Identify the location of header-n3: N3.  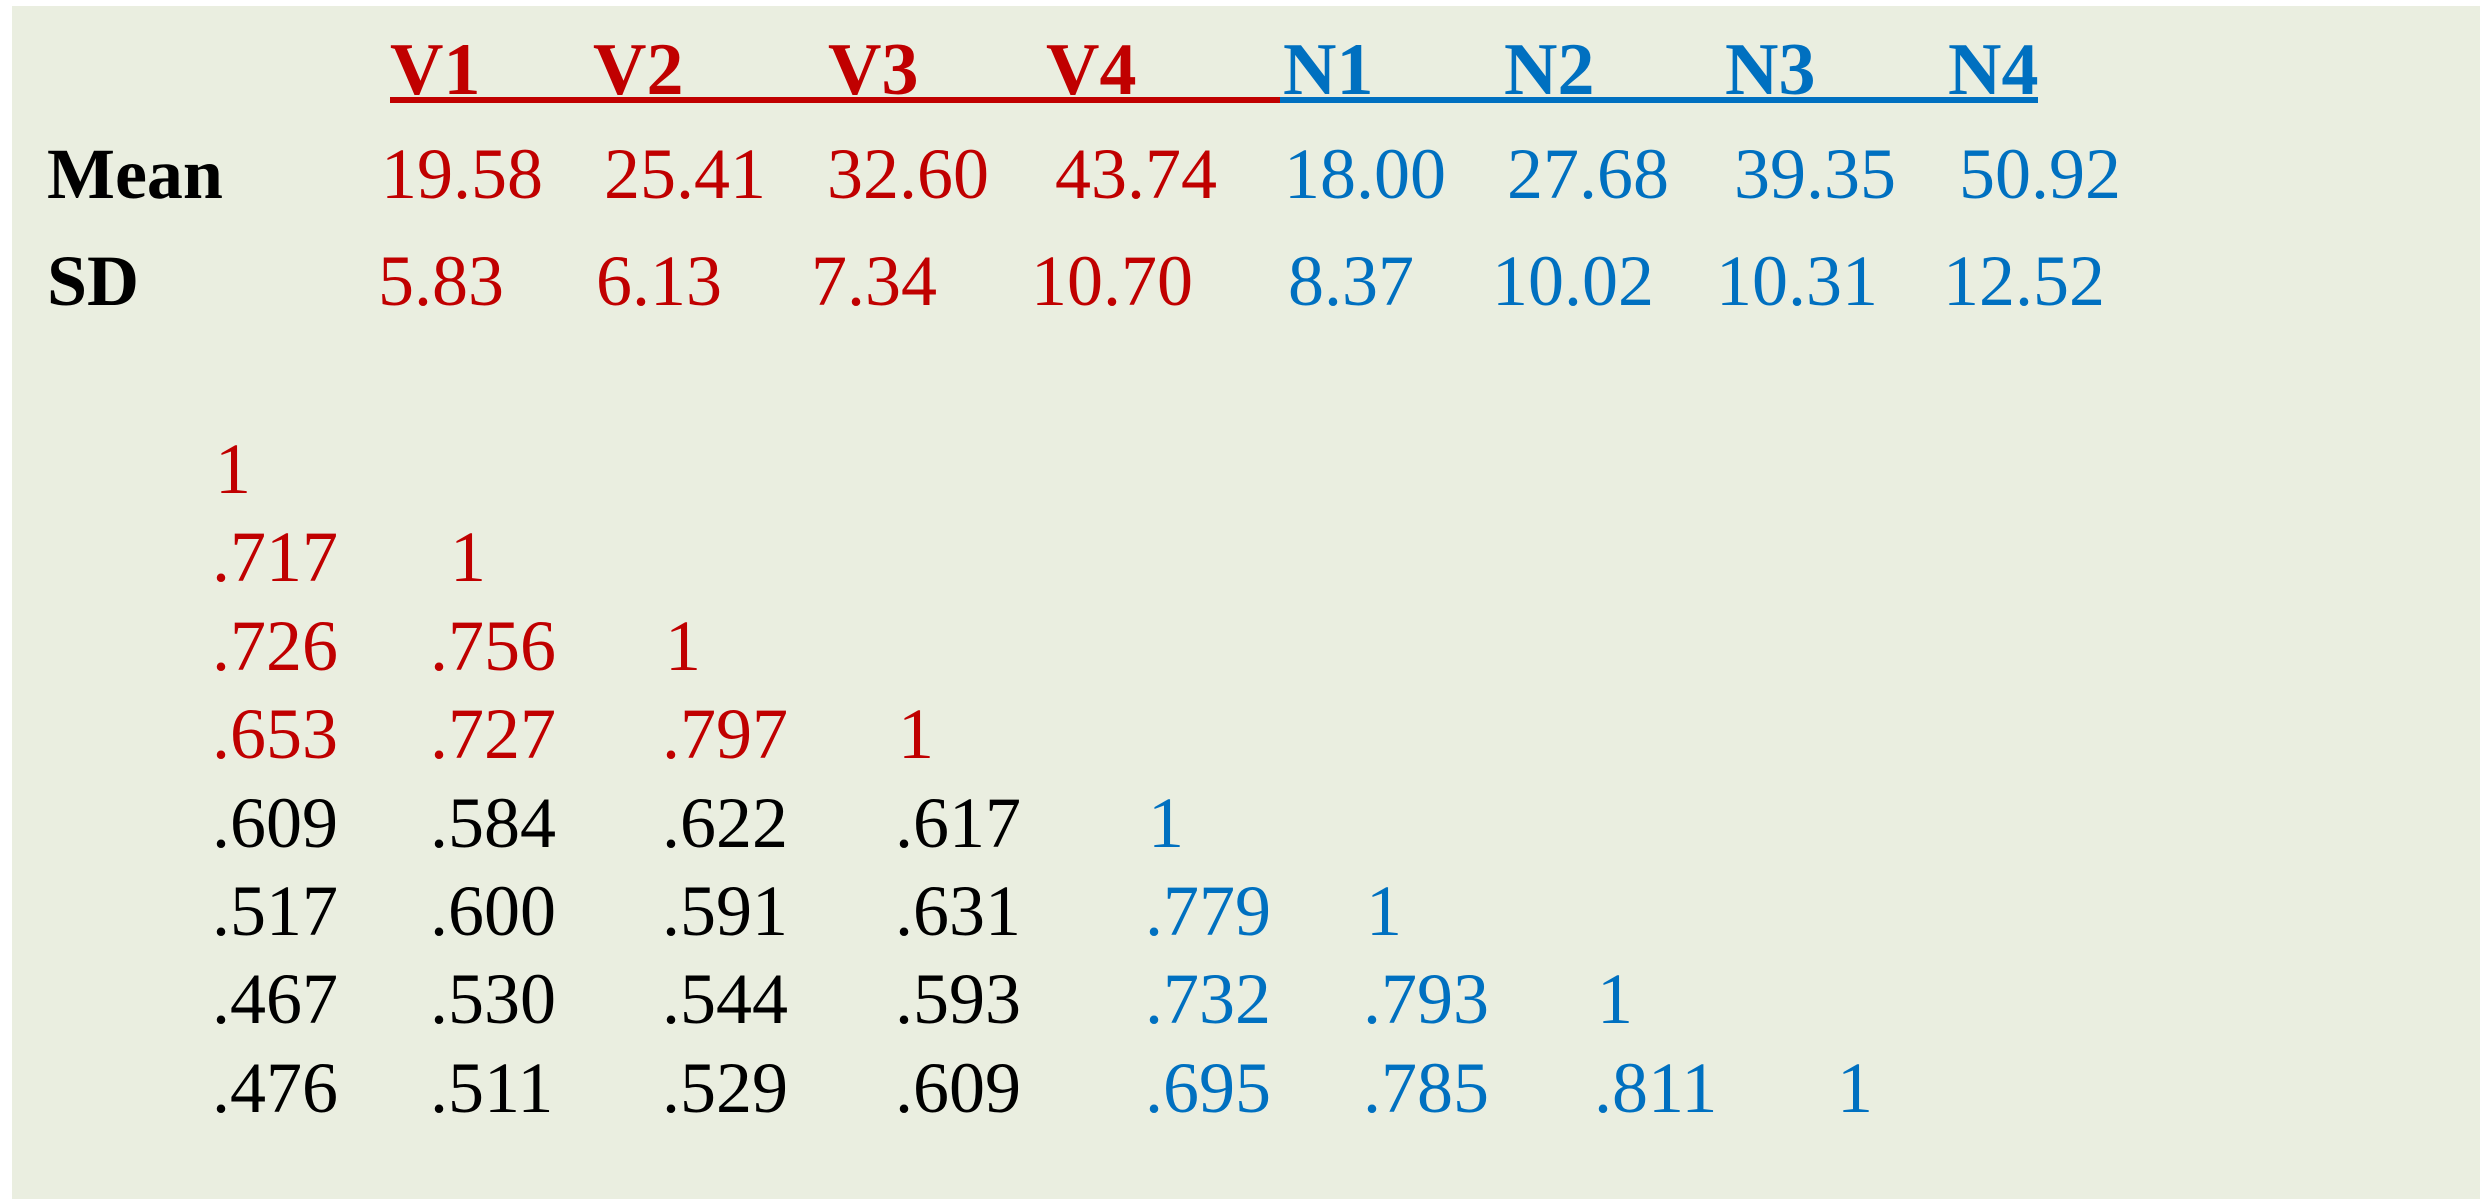
(1770, 70).